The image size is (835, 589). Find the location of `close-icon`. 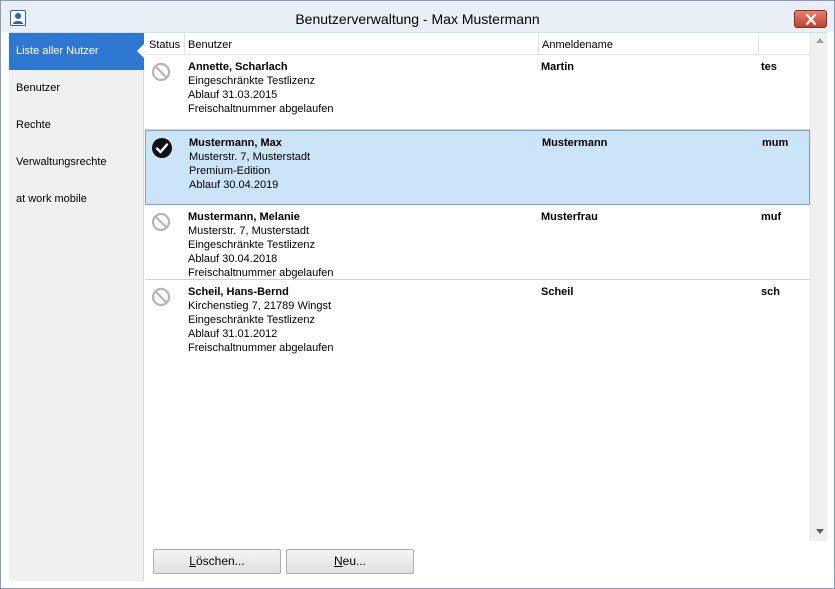

close-icon is located at coordinates (810, 19).